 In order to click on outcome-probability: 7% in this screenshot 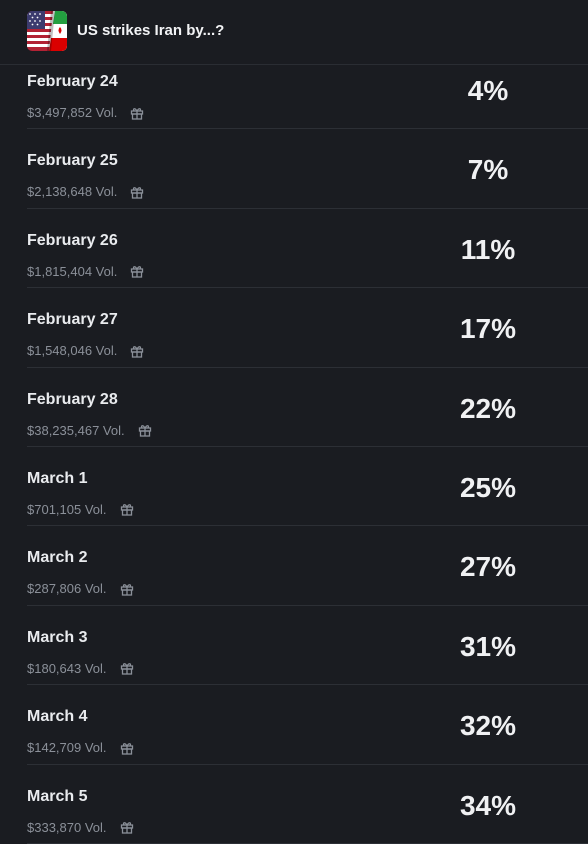, I will do `click(488, 170)`.